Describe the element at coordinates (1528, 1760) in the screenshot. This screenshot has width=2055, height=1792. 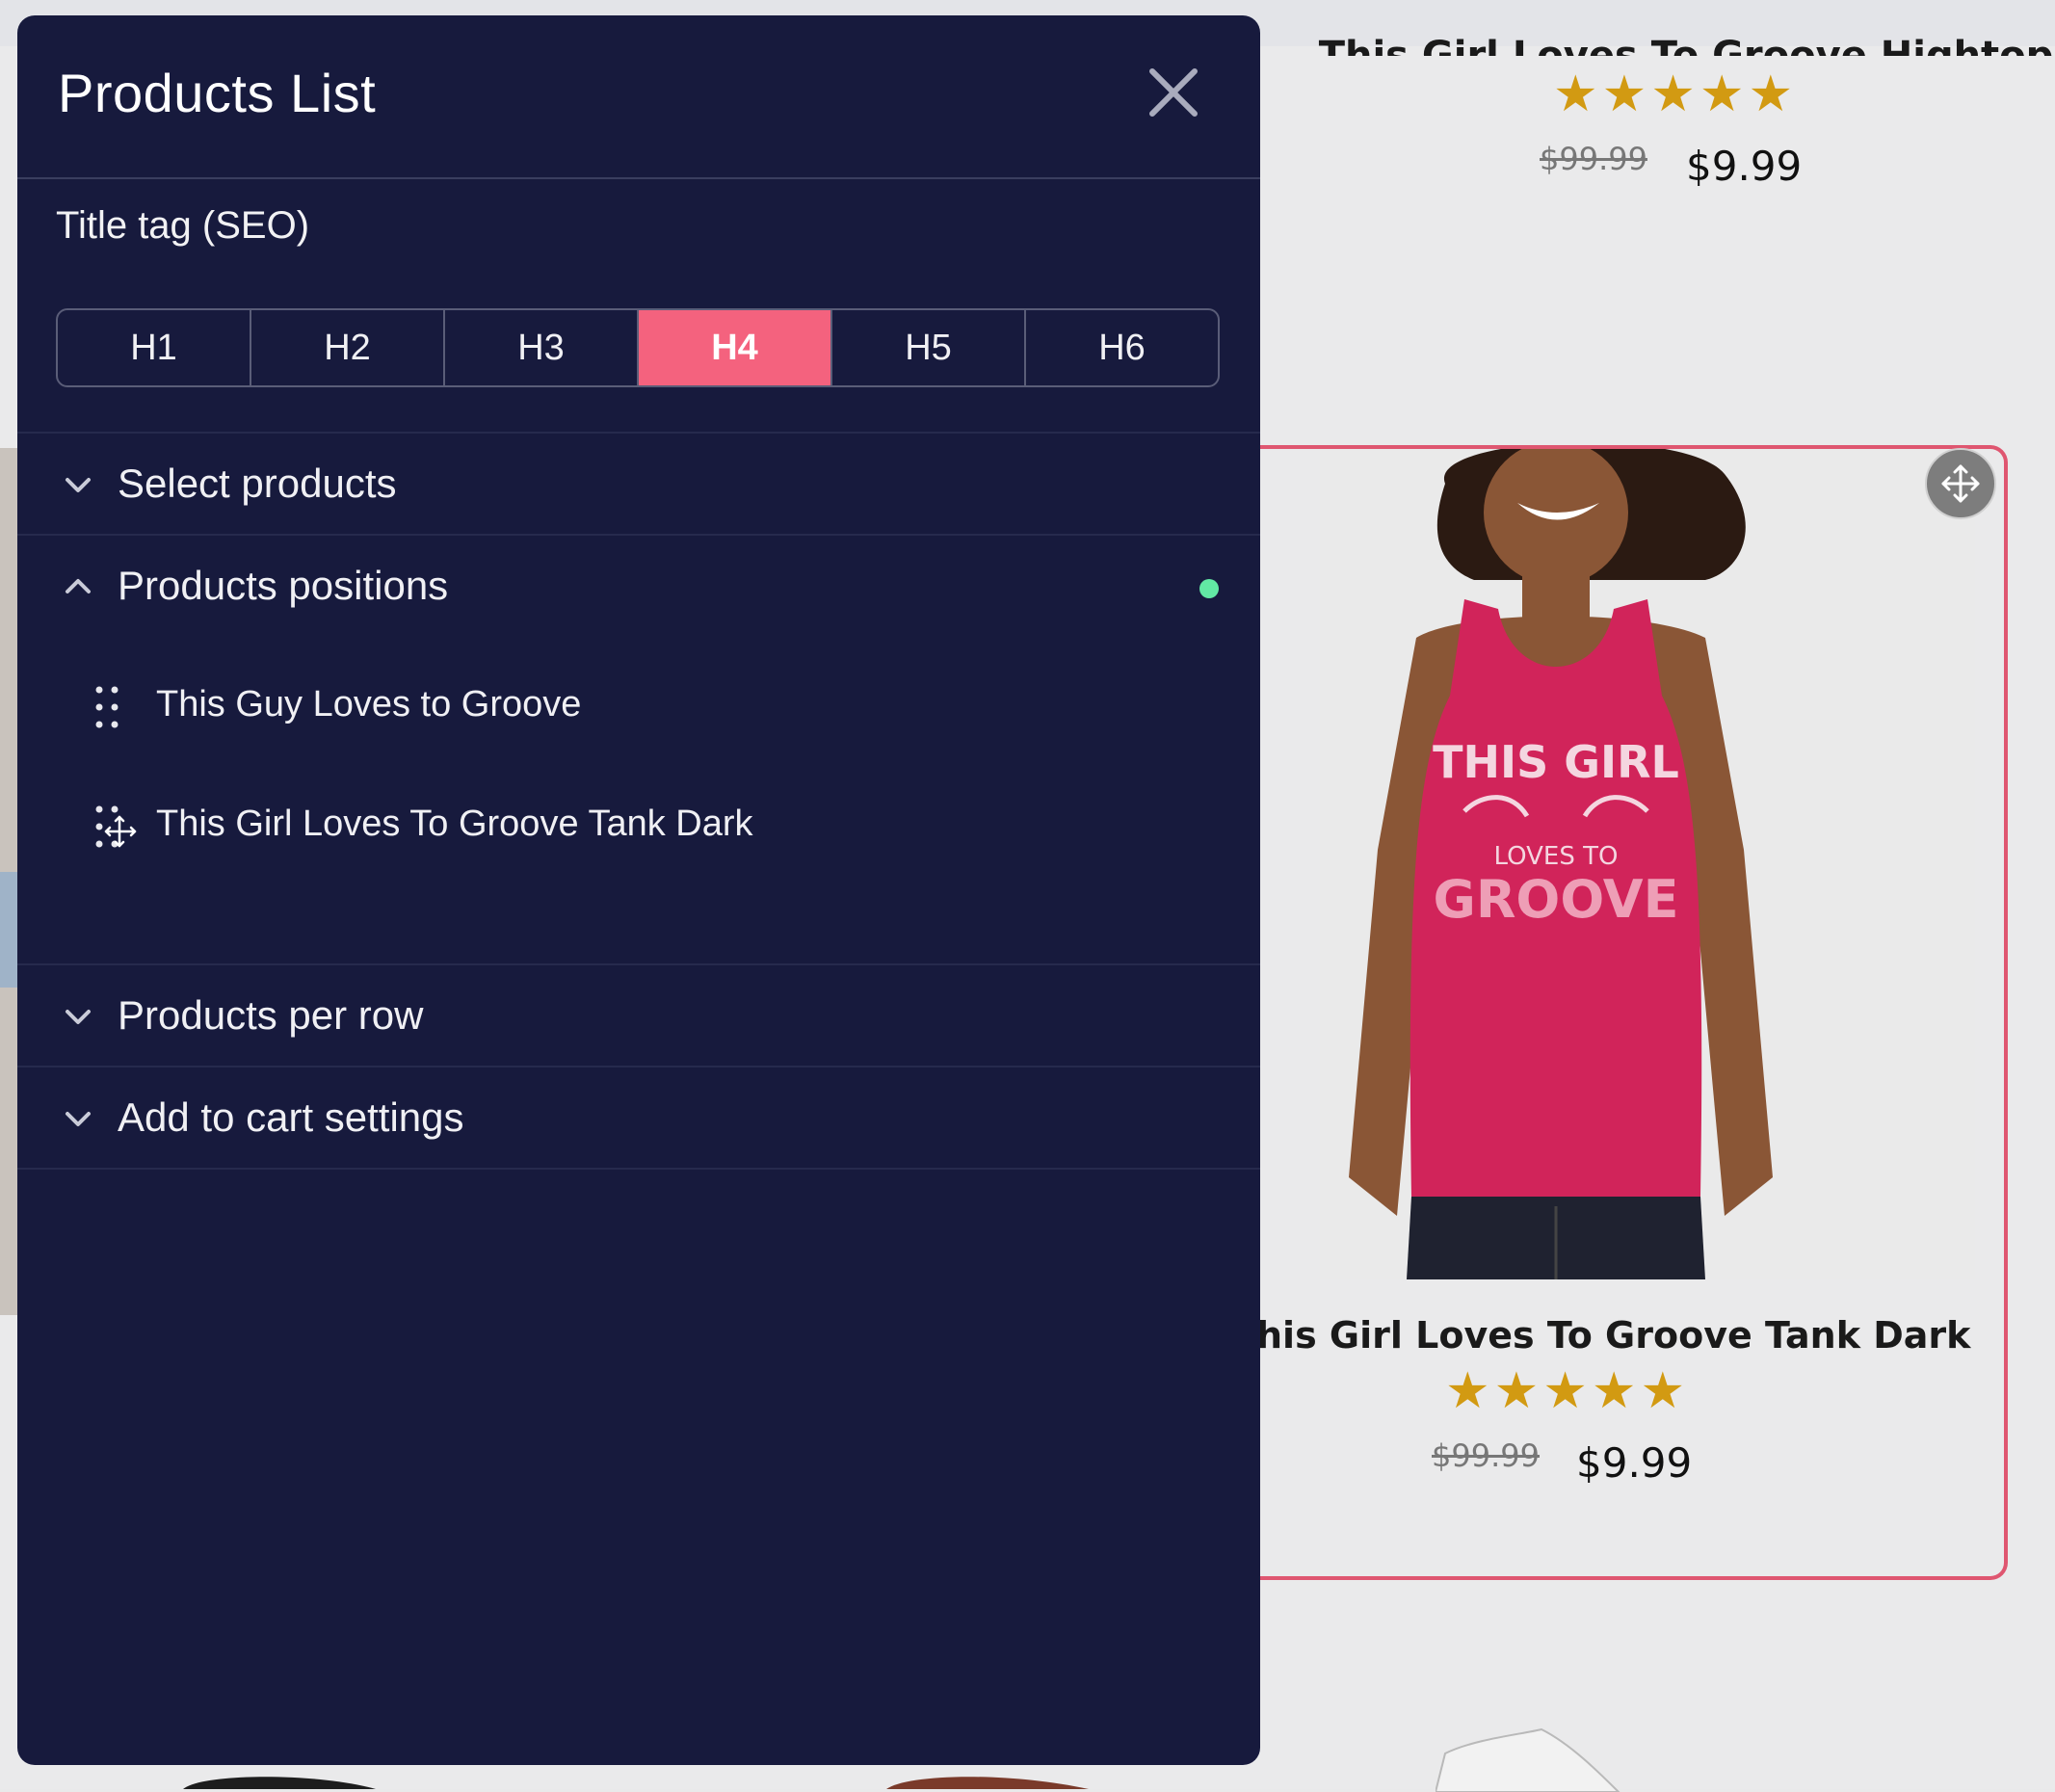
I see `next-product-image-shoe` at that location.